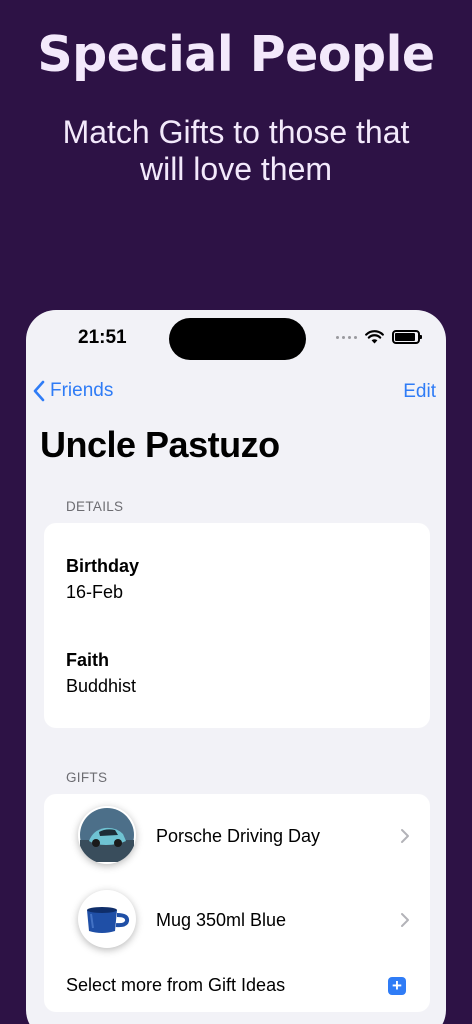 This screenshot has height=1024, width=472. What do you see at coordinates (107, 919) in the screenshot?
I see `mug-photo-icon` at bounding box center [107, 919].